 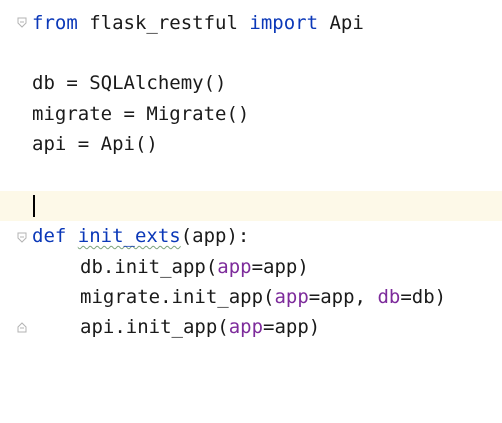 I want to click on fold-end-icon, so click(x=22, y=327).